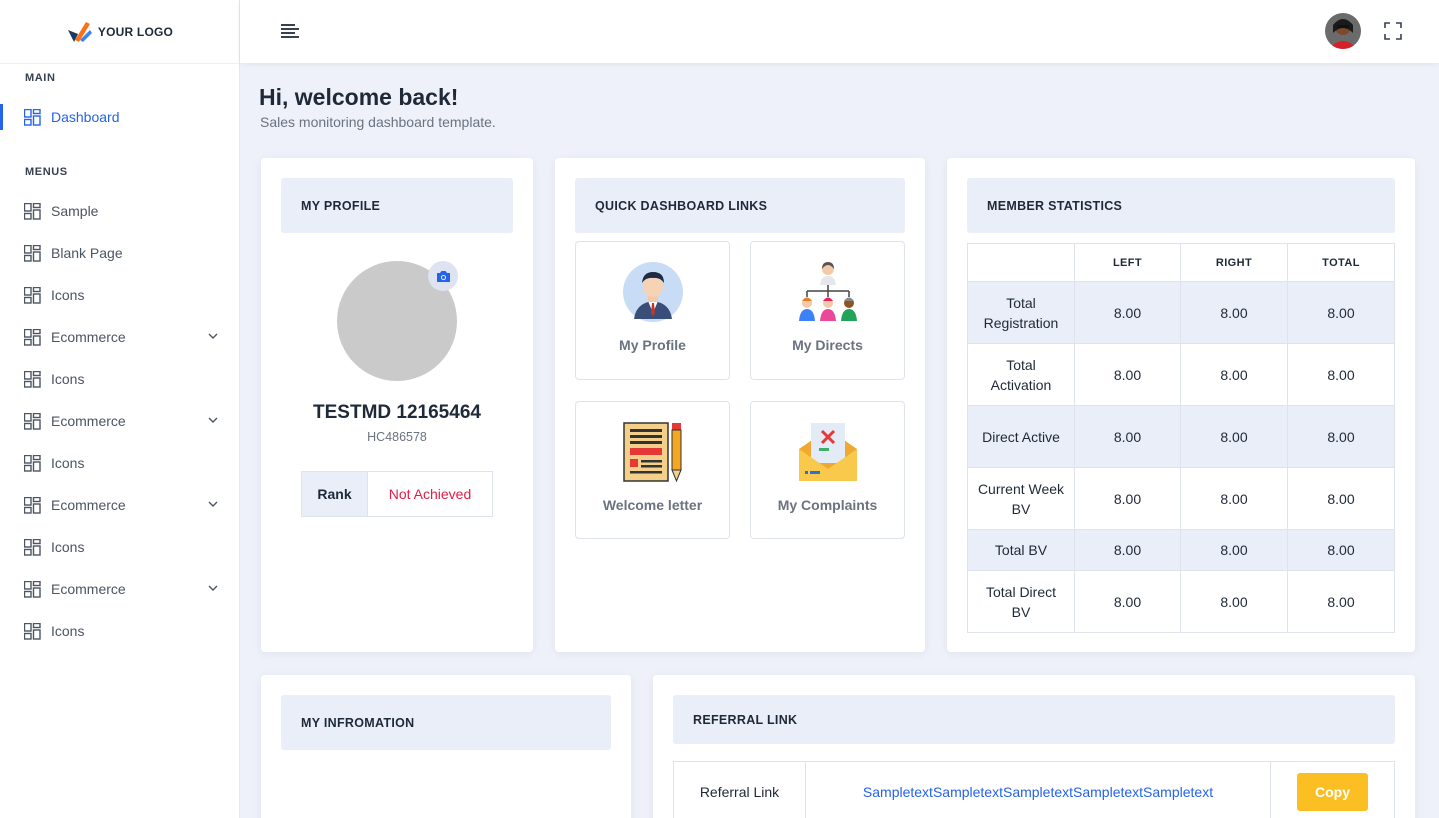  I want to click on quick-link-welcome-letter: Welcome letter, so click(652, 470).